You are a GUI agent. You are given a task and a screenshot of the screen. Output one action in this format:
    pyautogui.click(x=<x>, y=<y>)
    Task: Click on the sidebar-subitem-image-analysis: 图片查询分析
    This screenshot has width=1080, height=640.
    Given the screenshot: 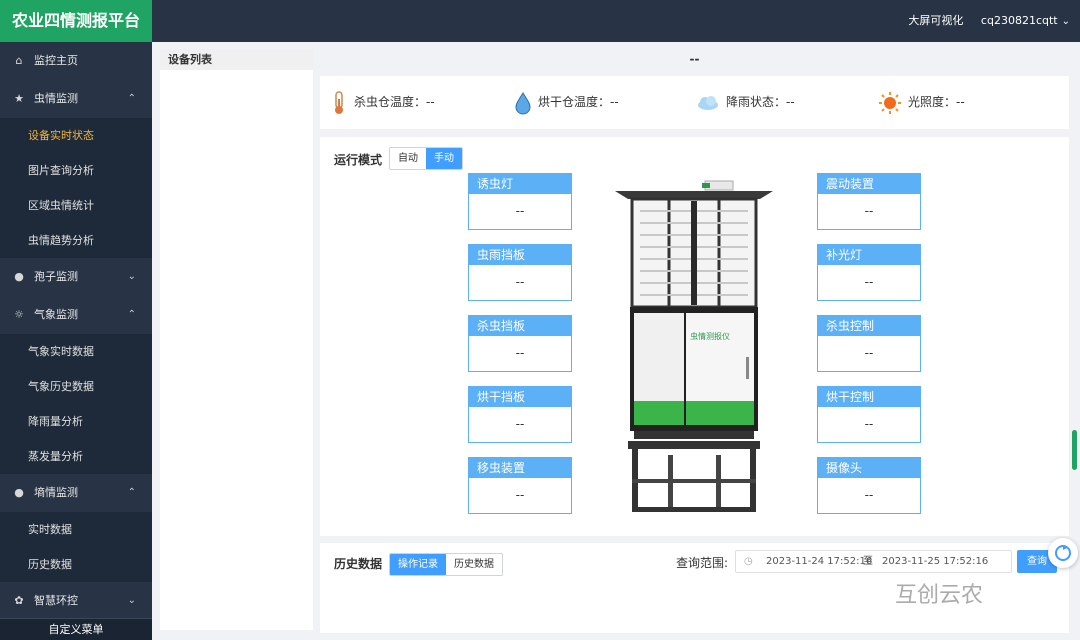 What is the action you would take?
    pyautogui.click(x=76, y=170)
    